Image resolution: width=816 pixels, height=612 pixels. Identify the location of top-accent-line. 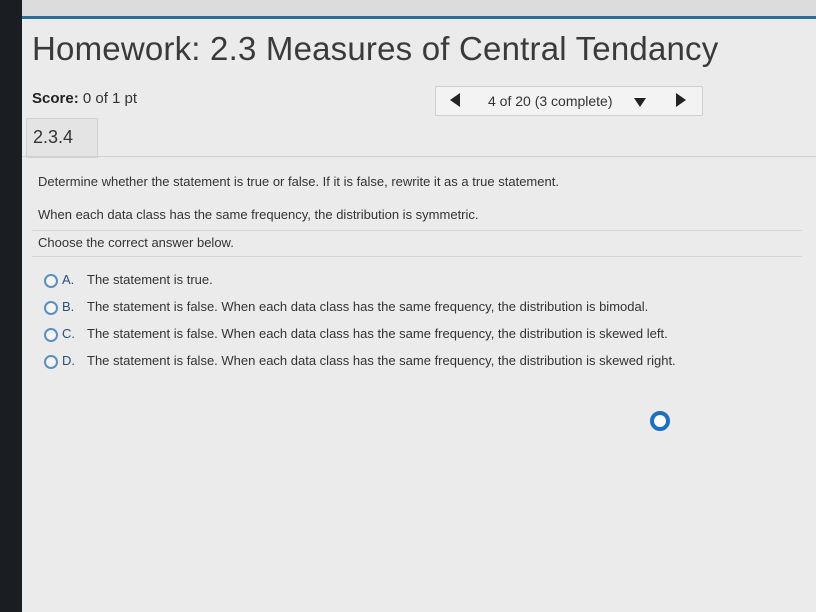
(419, 17).